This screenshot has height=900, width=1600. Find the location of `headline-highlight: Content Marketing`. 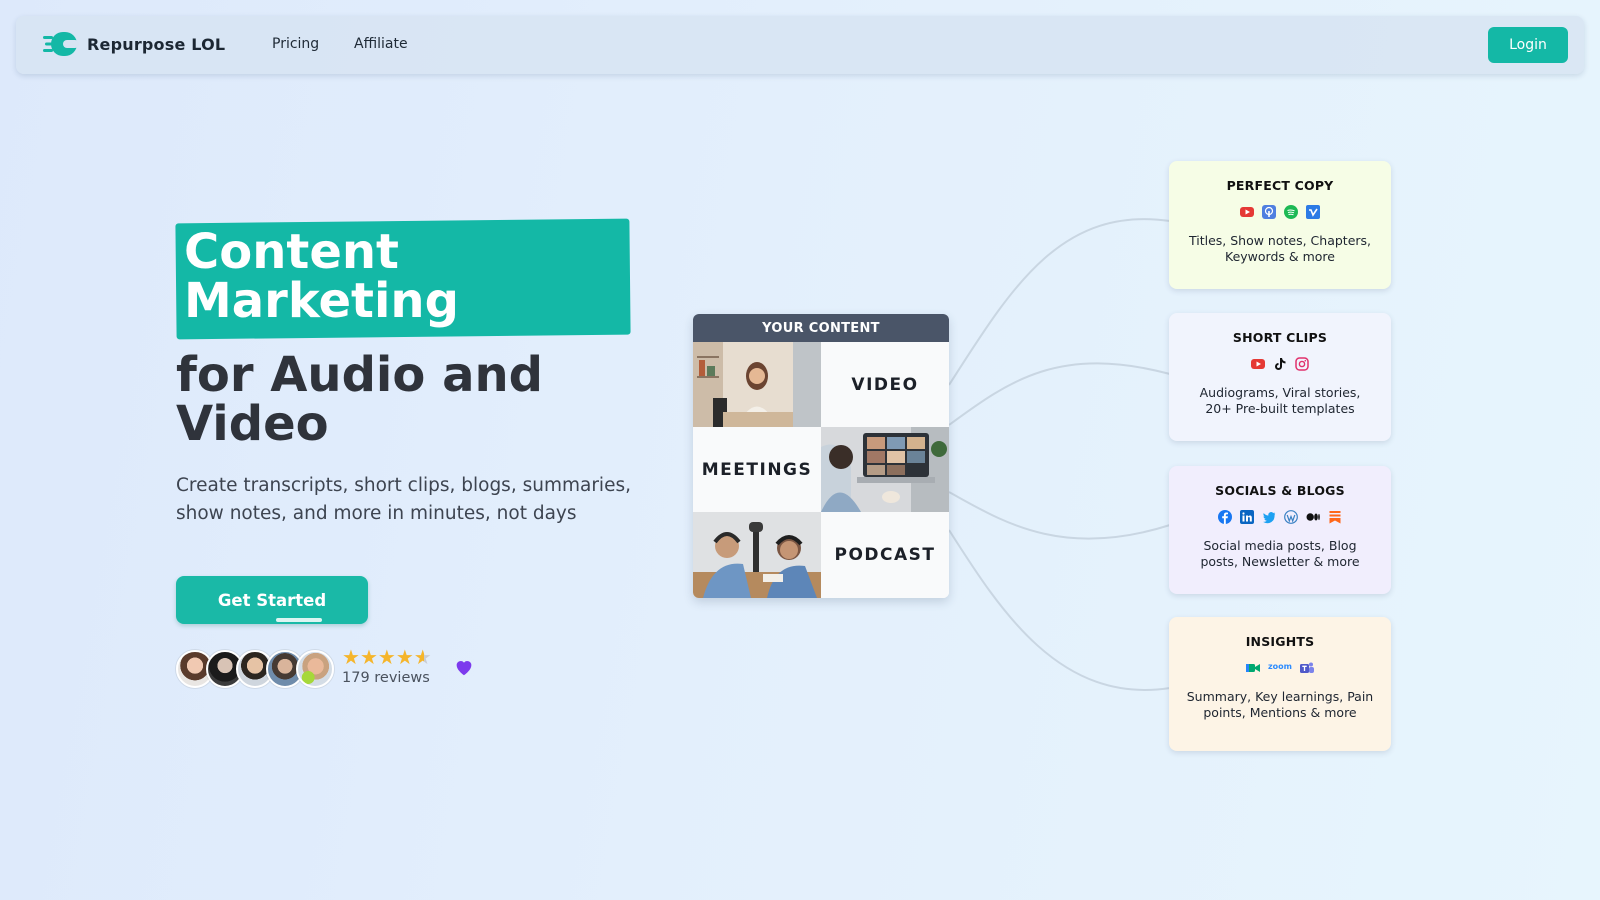

headline-highlight: Content Marketing is located at coordinates (321, 276).